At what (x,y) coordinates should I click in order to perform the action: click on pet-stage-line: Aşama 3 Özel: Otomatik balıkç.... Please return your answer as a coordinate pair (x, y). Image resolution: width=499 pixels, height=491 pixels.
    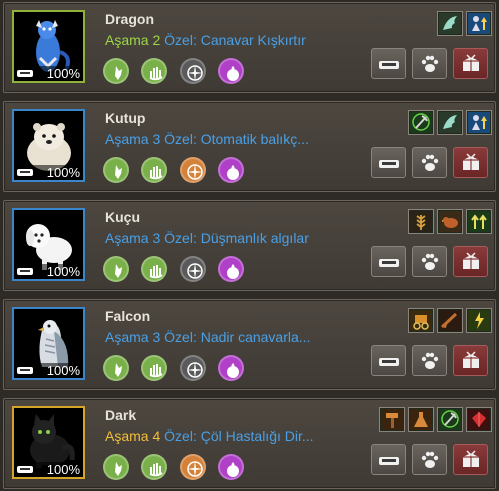
    Looking at the image, I should click on (207, 139).